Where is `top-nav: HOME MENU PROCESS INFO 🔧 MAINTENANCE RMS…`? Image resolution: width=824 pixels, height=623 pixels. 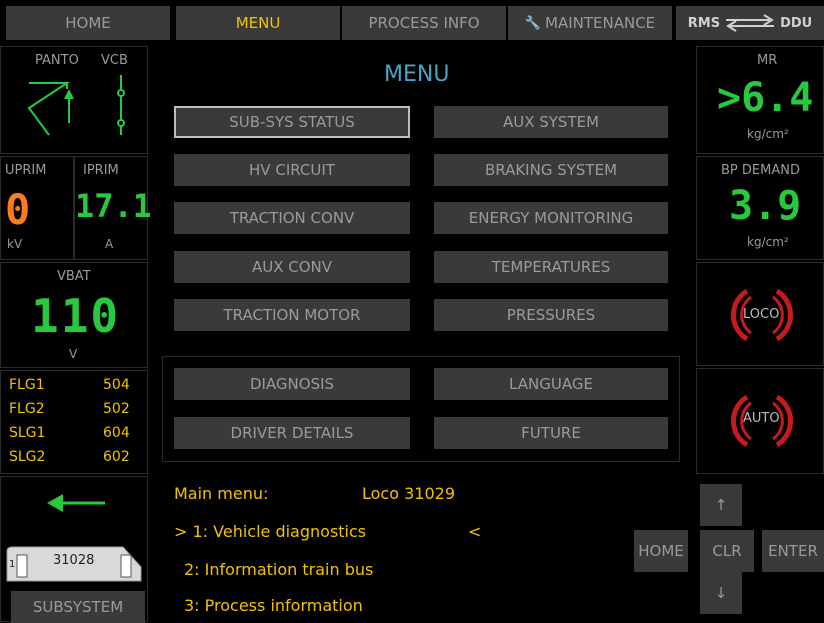 top-nav: HOME MENU PROCESS INFO 🔧 MAINTENANCE RMS… is located at coordinates (412, 23).